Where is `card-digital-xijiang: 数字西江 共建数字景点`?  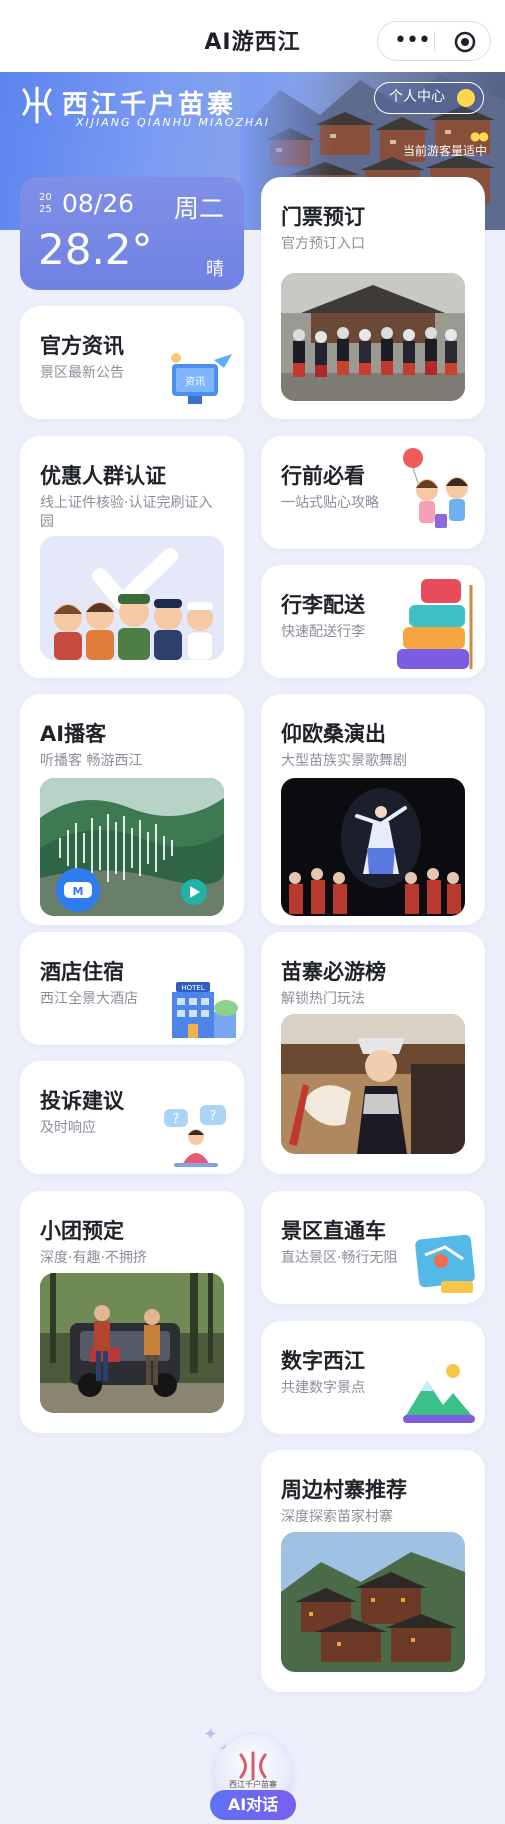 card-digital-xijiang: 数字西江 共建数字景点 is located at coordinates (373, 1377).